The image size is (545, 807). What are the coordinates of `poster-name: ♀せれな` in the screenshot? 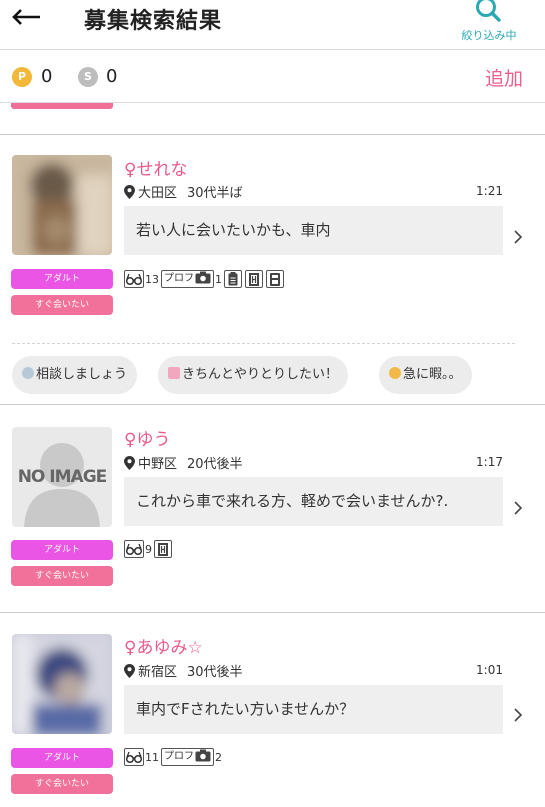 It's located at (156, 170).